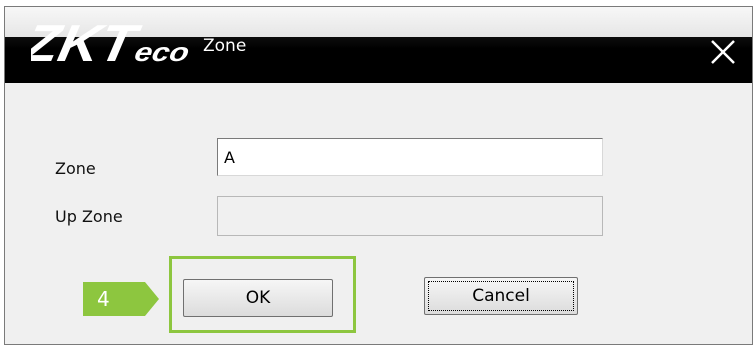 This screenshot has height=345, width=754. What do you see at coordinates (410, 157) in the screenshot?
I see `zone-input` at bounding box center [410, 157].